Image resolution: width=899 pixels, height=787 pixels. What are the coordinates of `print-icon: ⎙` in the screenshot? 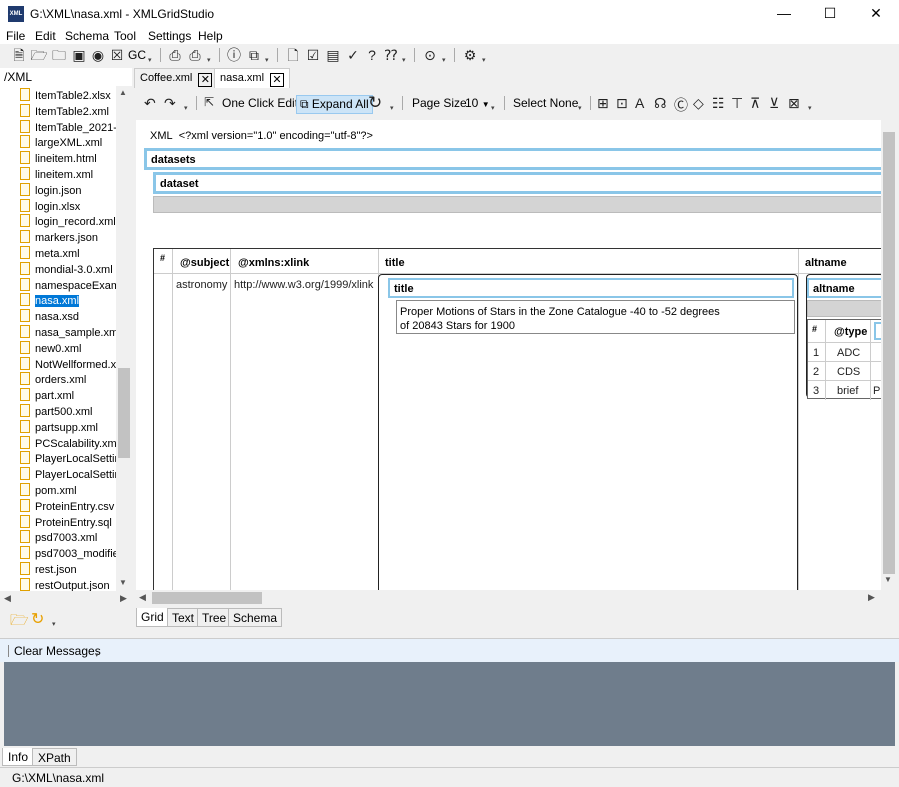 It's located at (175, 55).